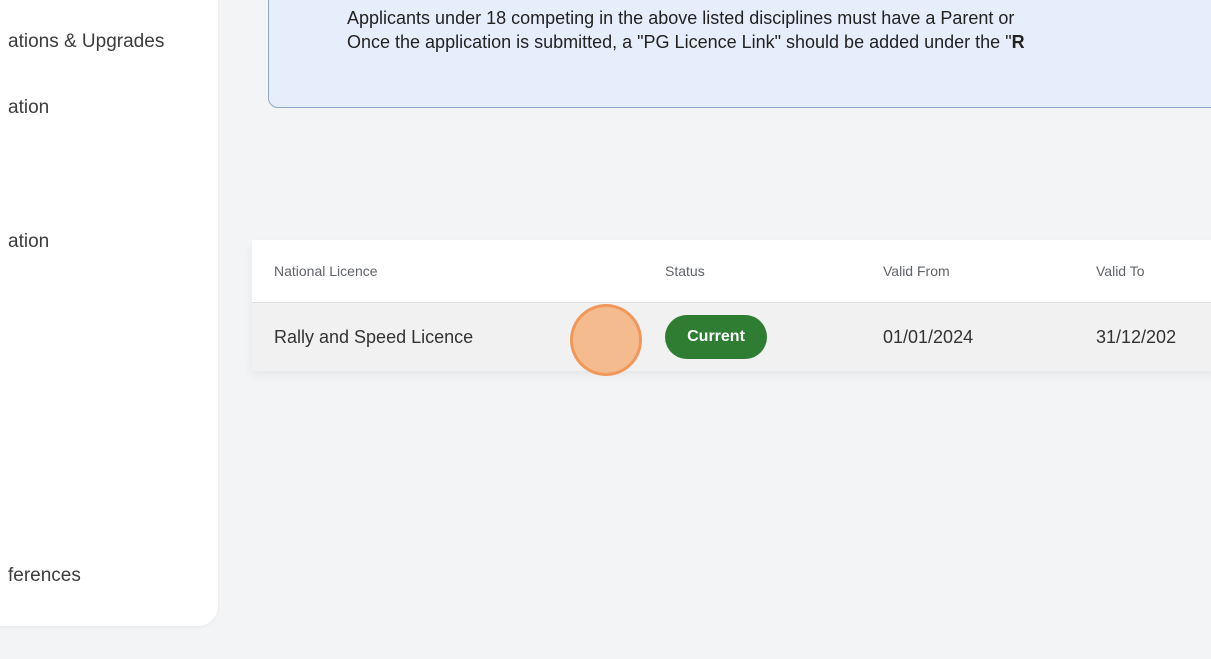 The image size is (1211, 659). I want to click on valid-to-date: 31/12/202, so click(1136, 337).